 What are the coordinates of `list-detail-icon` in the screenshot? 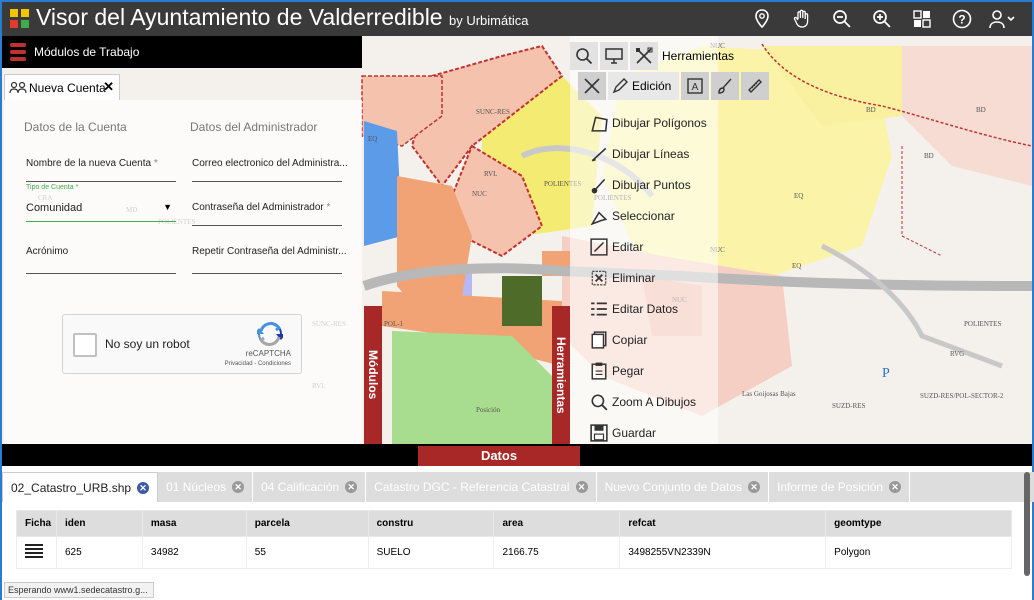 It's located at (34, 551).